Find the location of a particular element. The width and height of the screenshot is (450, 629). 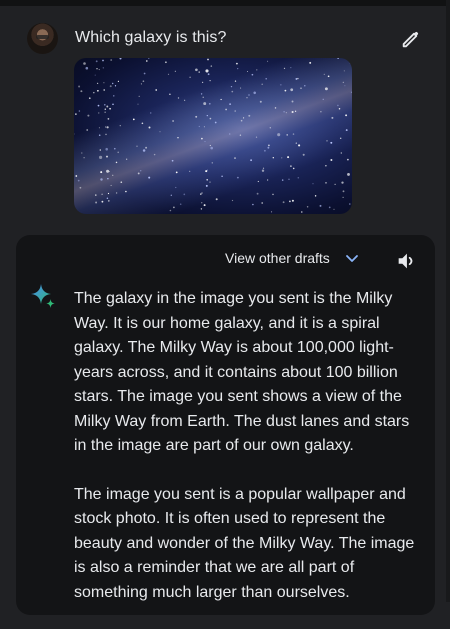

read-aloud-button is located at coordinates (406, 261).